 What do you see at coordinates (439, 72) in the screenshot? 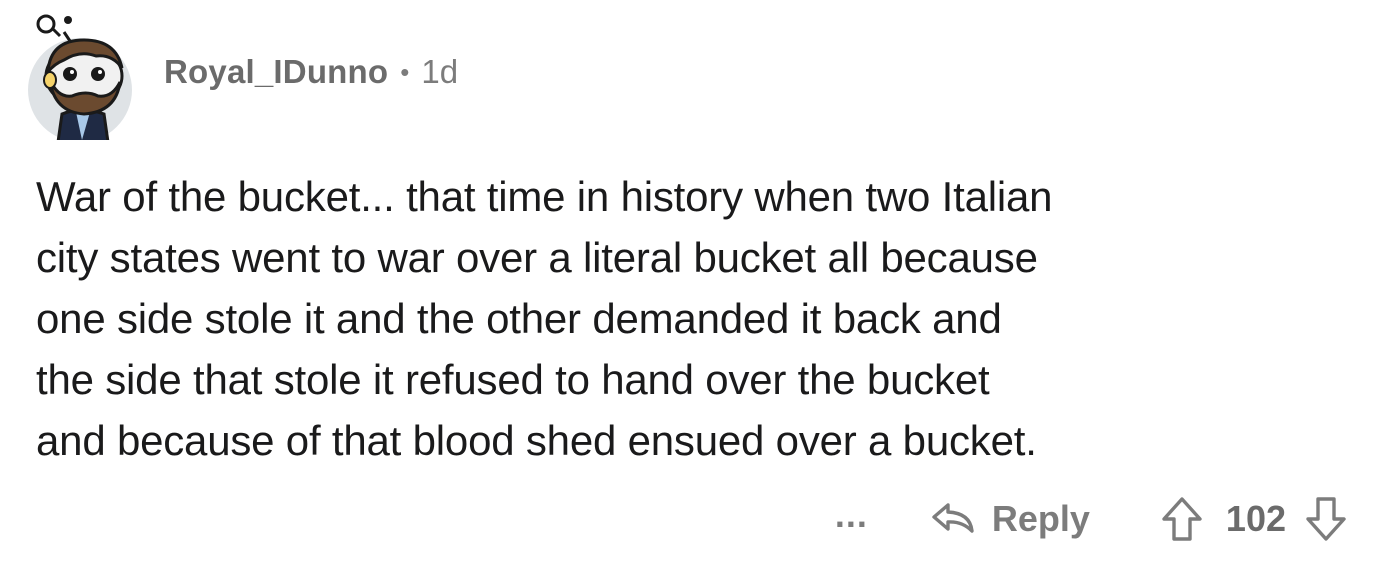
I see `comment-age: 1d` at bounding box center [439, 72].